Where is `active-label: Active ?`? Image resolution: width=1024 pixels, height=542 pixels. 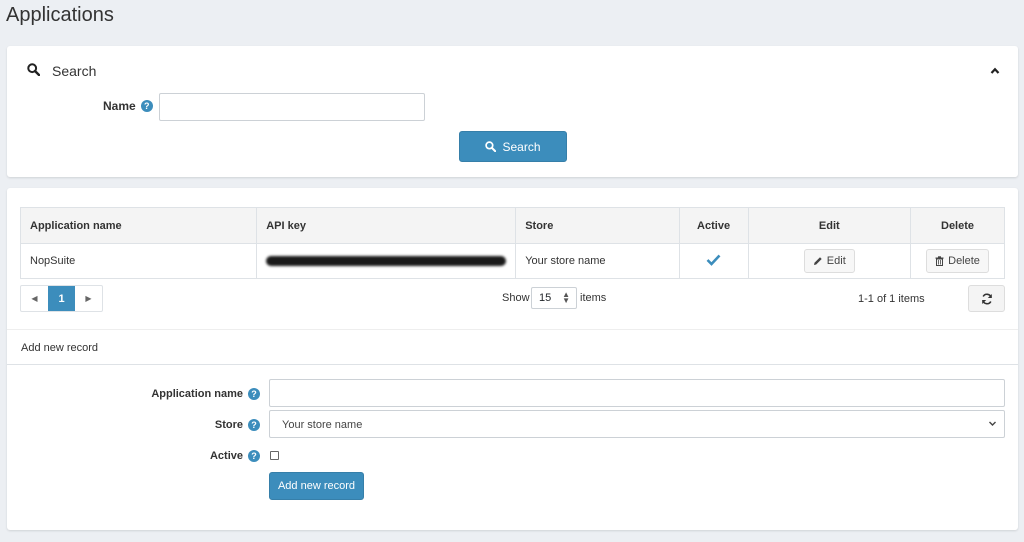
active-label: Active ? is located at coordinates (235, 456).